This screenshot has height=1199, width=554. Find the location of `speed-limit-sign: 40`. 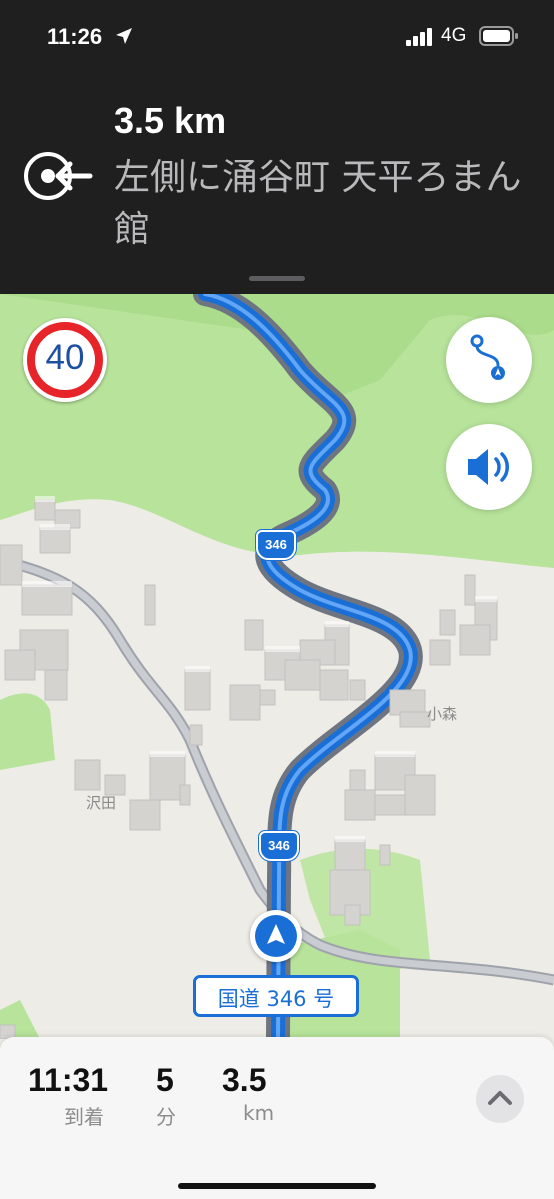

speed-limit-sign: 40 is located at coordinates (65, 360).